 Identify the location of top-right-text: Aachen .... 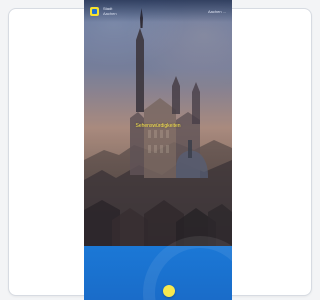
(216, 11).